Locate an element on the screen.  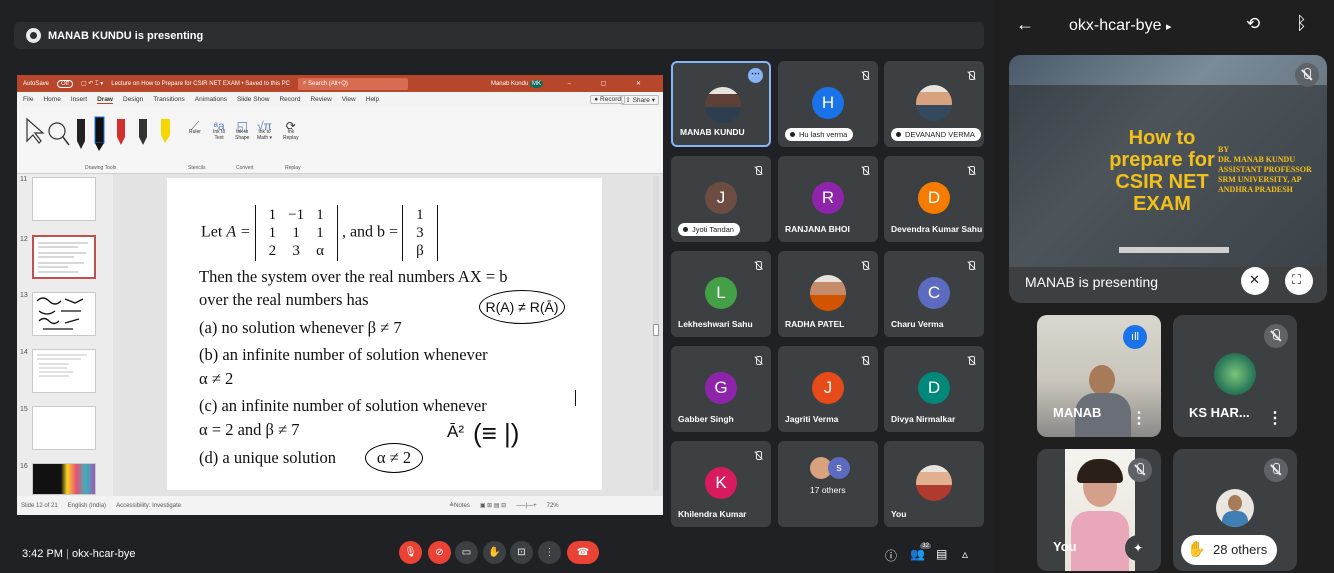
bluetooth-icon: ᛒ is located at coordinates (1301, 23).